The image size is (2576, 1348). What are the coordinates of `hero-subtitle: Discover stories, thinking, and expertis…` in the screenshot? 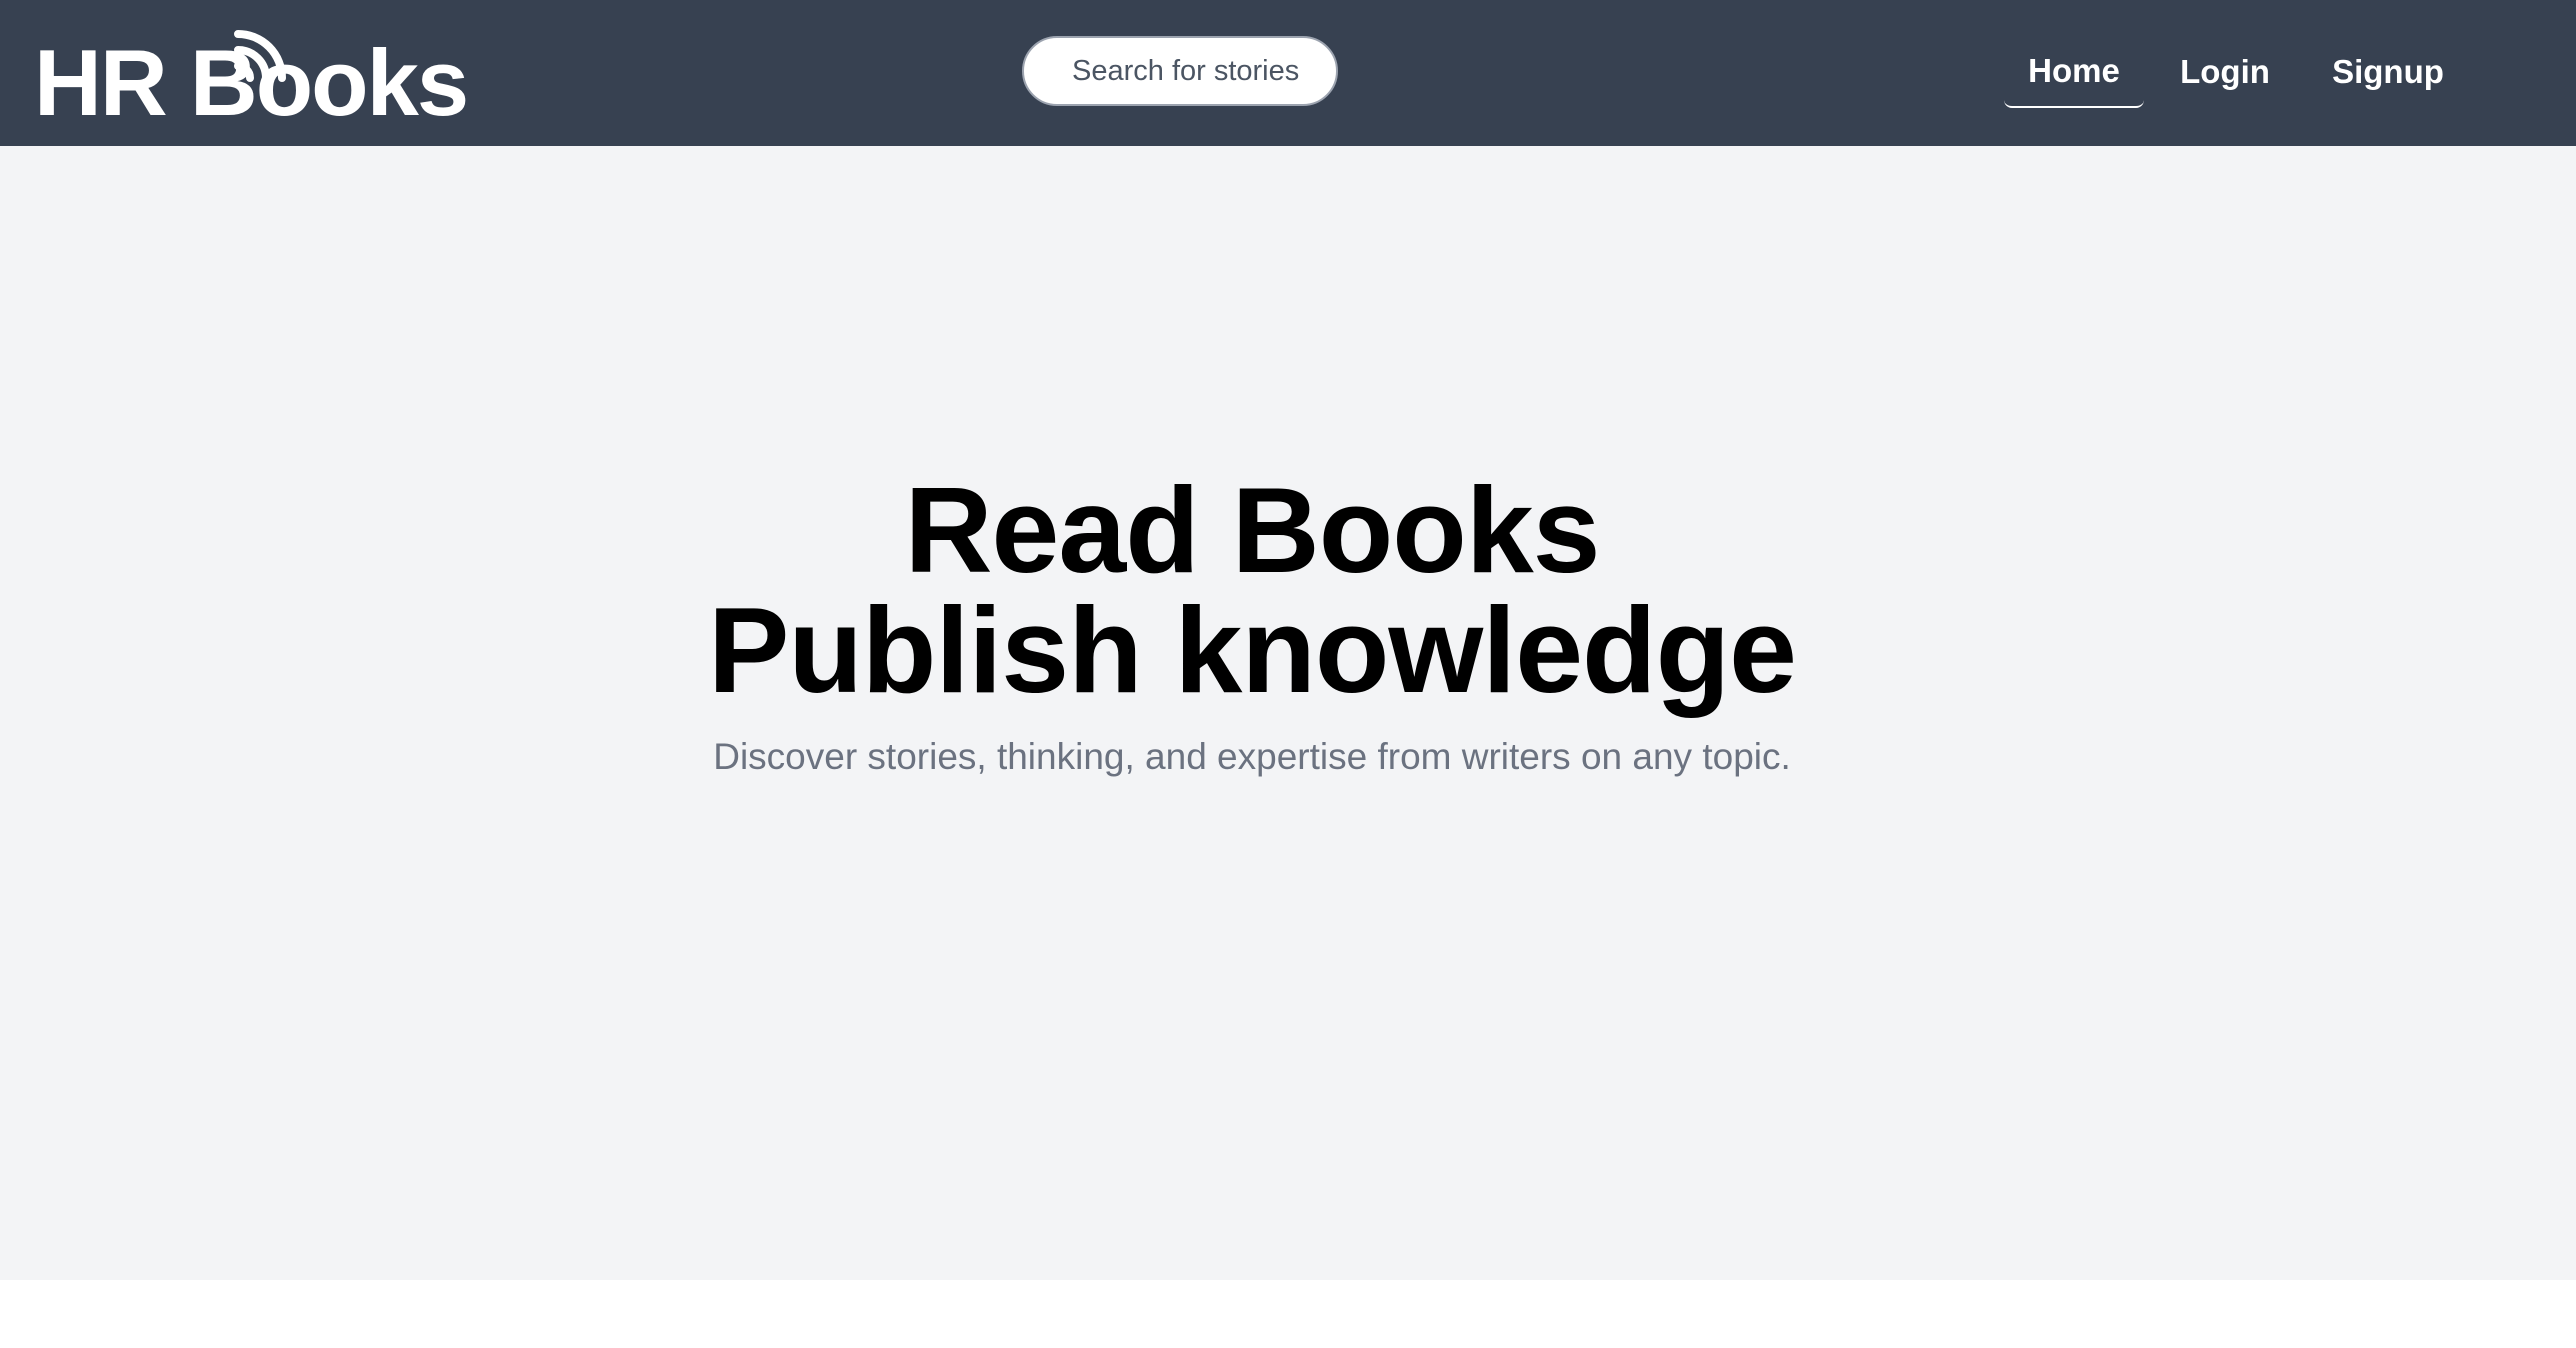 It's located at (1252, 756).